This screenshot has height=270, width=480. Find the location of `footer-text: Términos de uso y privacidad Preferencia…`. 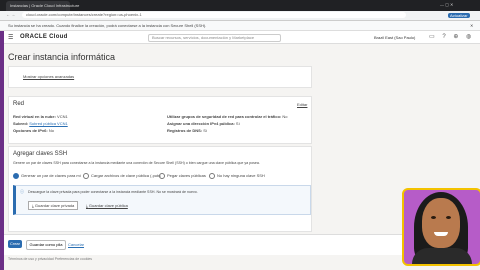

footer-text: Términos de uso y privacidad Preferencia… is located at coordinates (50, 259).